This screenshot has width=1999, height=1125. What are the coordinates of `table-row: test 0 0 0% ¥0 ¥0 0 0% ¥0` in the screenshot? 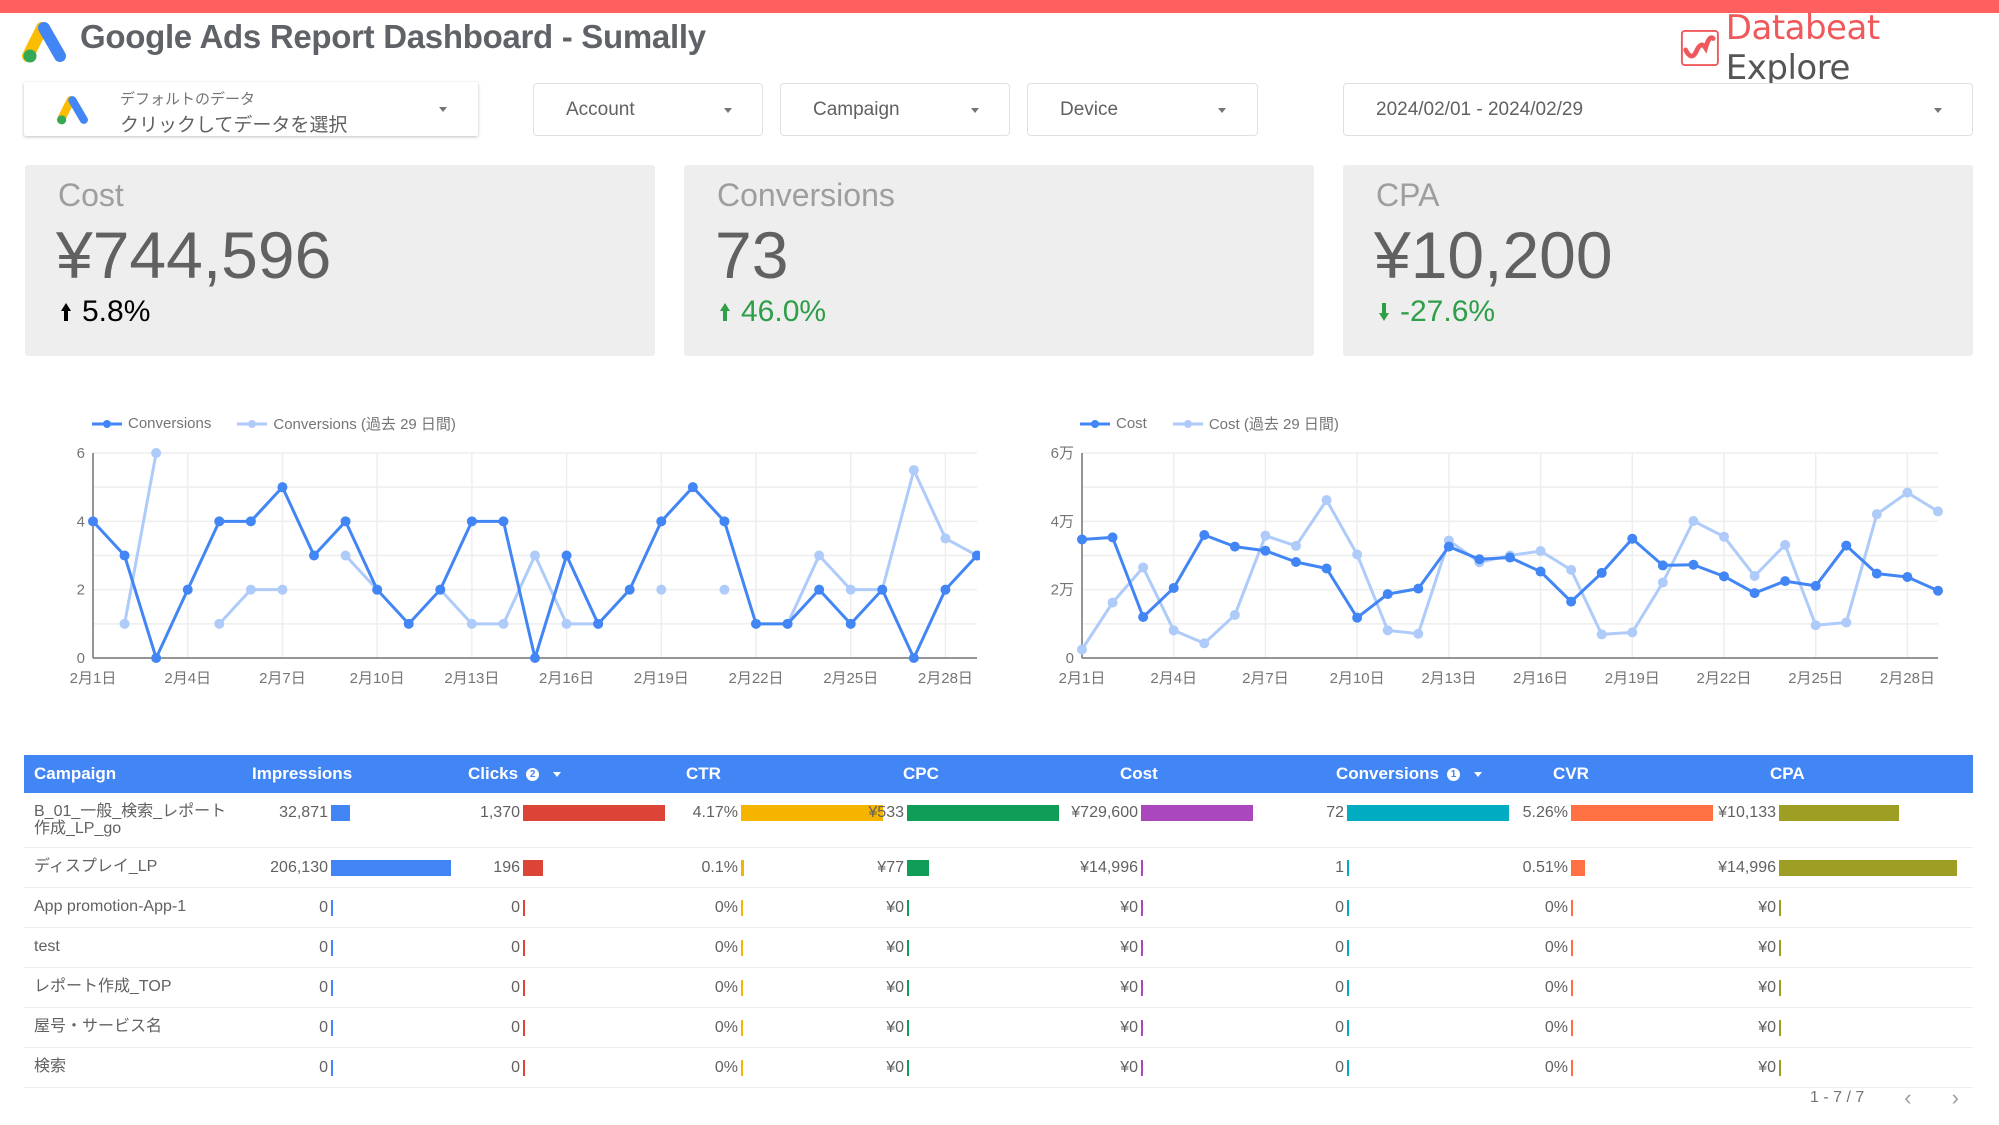 It's located at (998, 948).